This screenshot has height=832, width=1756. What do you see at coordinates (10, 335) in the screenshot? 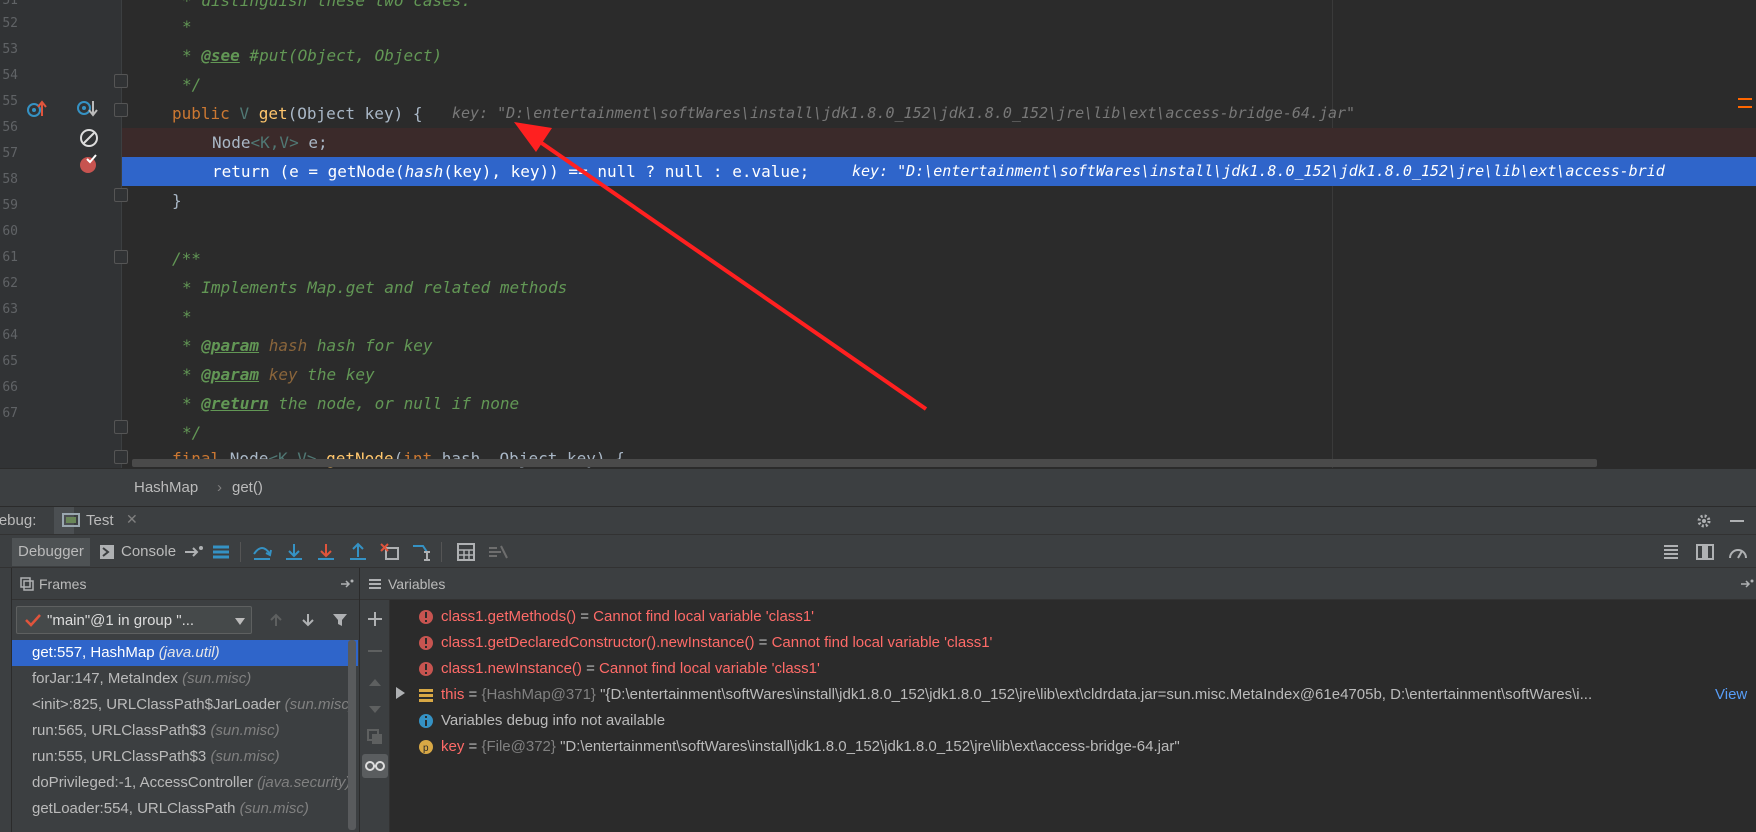
I see `line-number: 64` at bounding box center [10, 335].